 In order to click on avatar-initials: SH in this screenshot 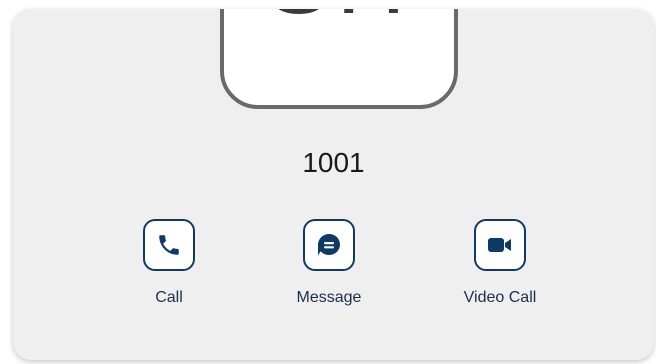, I will do `click(339, 19)`.